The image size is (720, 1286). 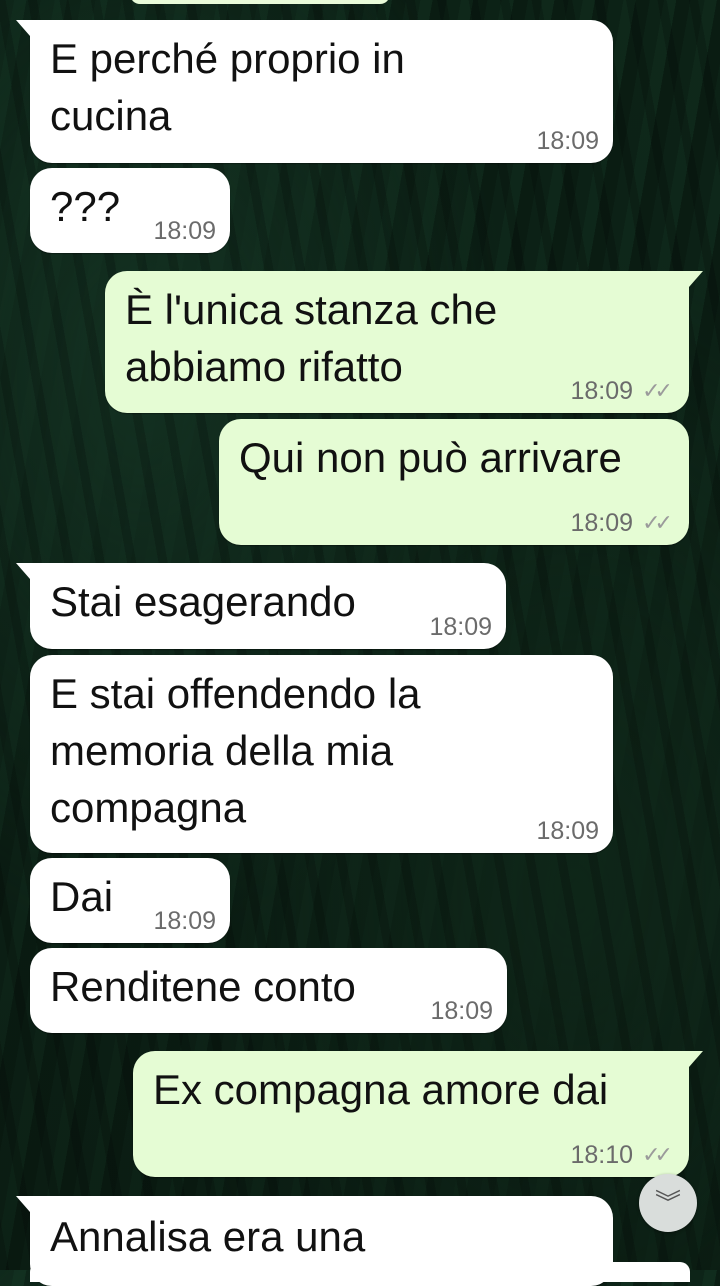 What do you see at coordinates (85, 206) in the screenshot?
I see `message-text: ???` at bounding box center [85, 206].